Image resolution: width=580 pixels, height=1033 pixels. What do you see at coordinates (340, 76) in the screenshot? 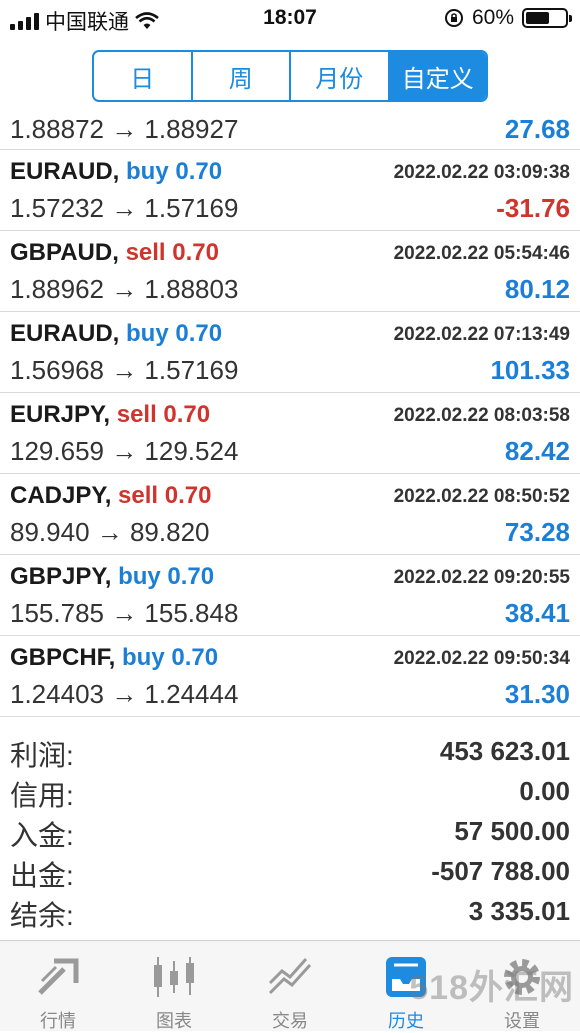
I see `segment-month: 月份` at bounding box center [340, 76].